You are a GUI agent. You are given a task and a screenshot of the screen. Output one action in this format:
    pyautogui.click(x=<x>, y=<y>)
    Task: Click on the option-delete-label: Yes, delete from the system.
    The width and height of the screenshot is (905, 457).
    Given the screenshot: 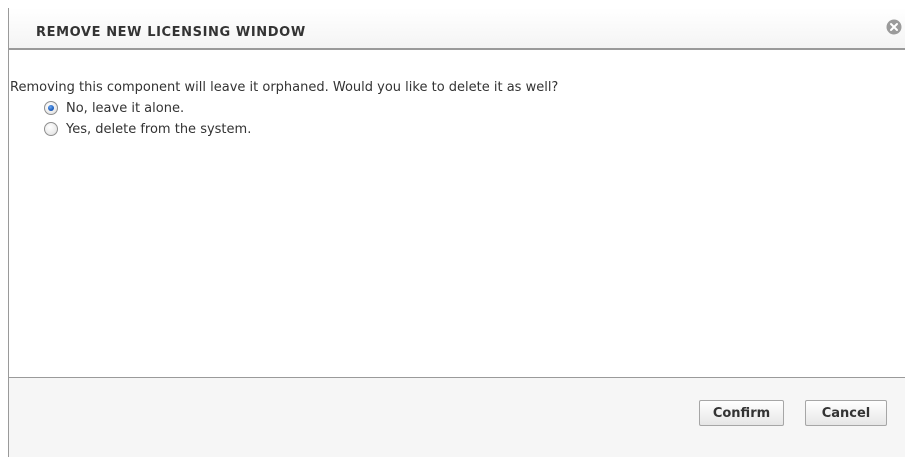 What is the action you would take?
    pyautogui.click(x=159, y=129)
    